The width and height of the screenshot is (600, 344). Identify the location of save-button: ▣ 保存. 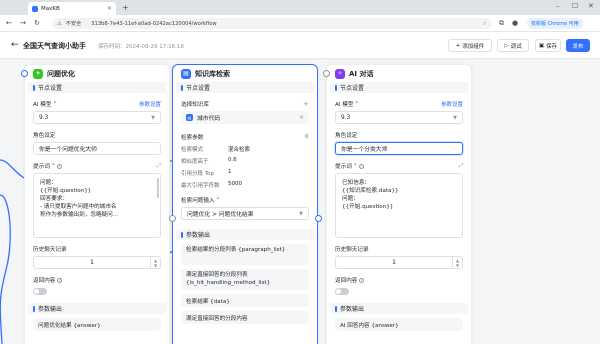
(548, 45).